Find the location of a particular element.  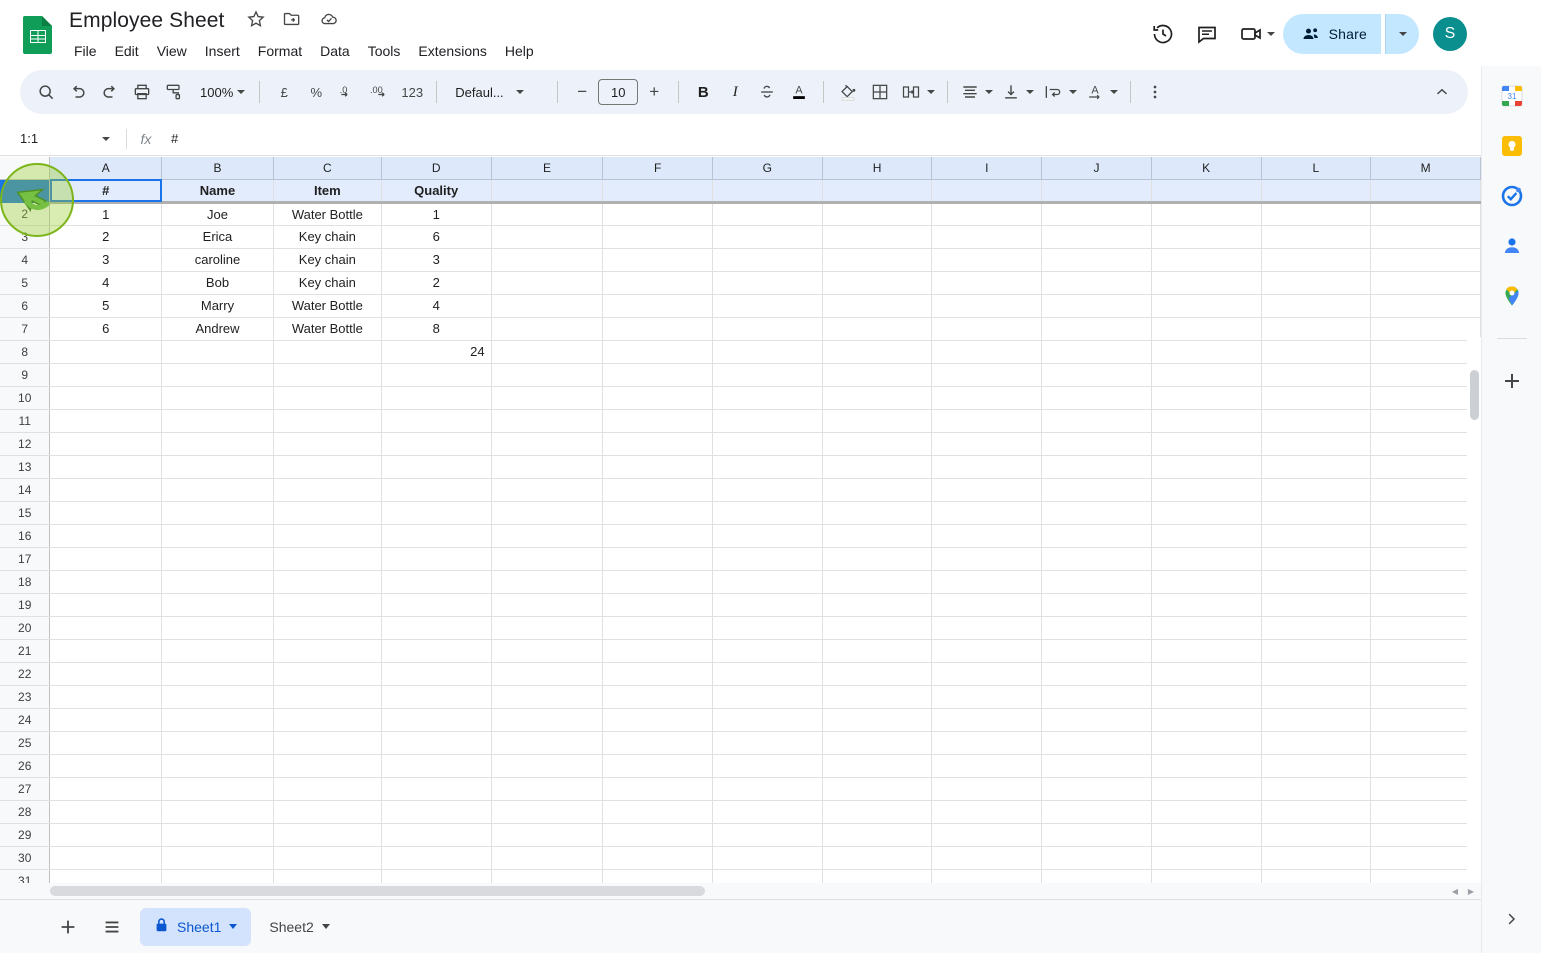

row-header-3: 3 is located at coordinates (25, 237).